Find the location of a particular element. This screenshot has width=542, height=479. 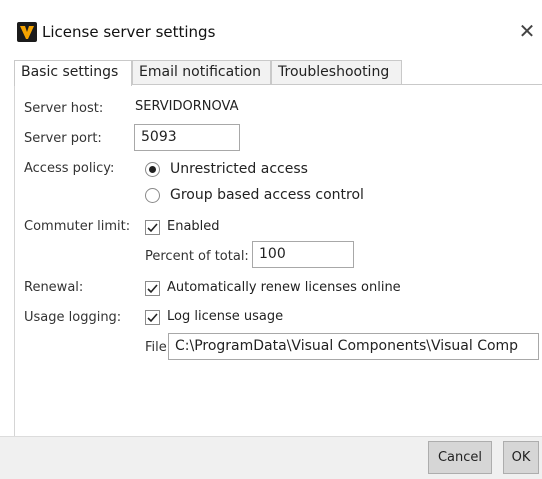

percent-of-total-input: 100 is located at coordinates (303, 254).